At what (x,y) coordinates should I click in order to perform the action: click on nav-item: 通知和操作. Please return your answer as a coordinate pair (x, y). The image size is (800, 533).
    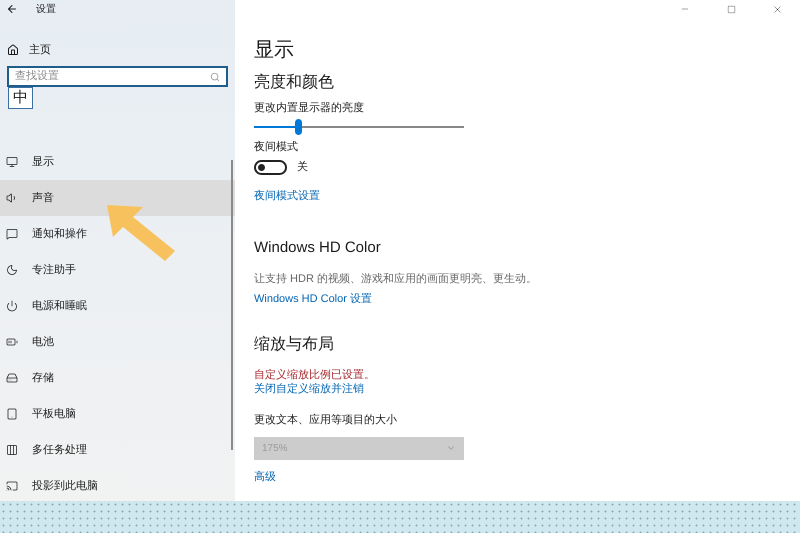
    Looking at the image, I should click on (117, 234).